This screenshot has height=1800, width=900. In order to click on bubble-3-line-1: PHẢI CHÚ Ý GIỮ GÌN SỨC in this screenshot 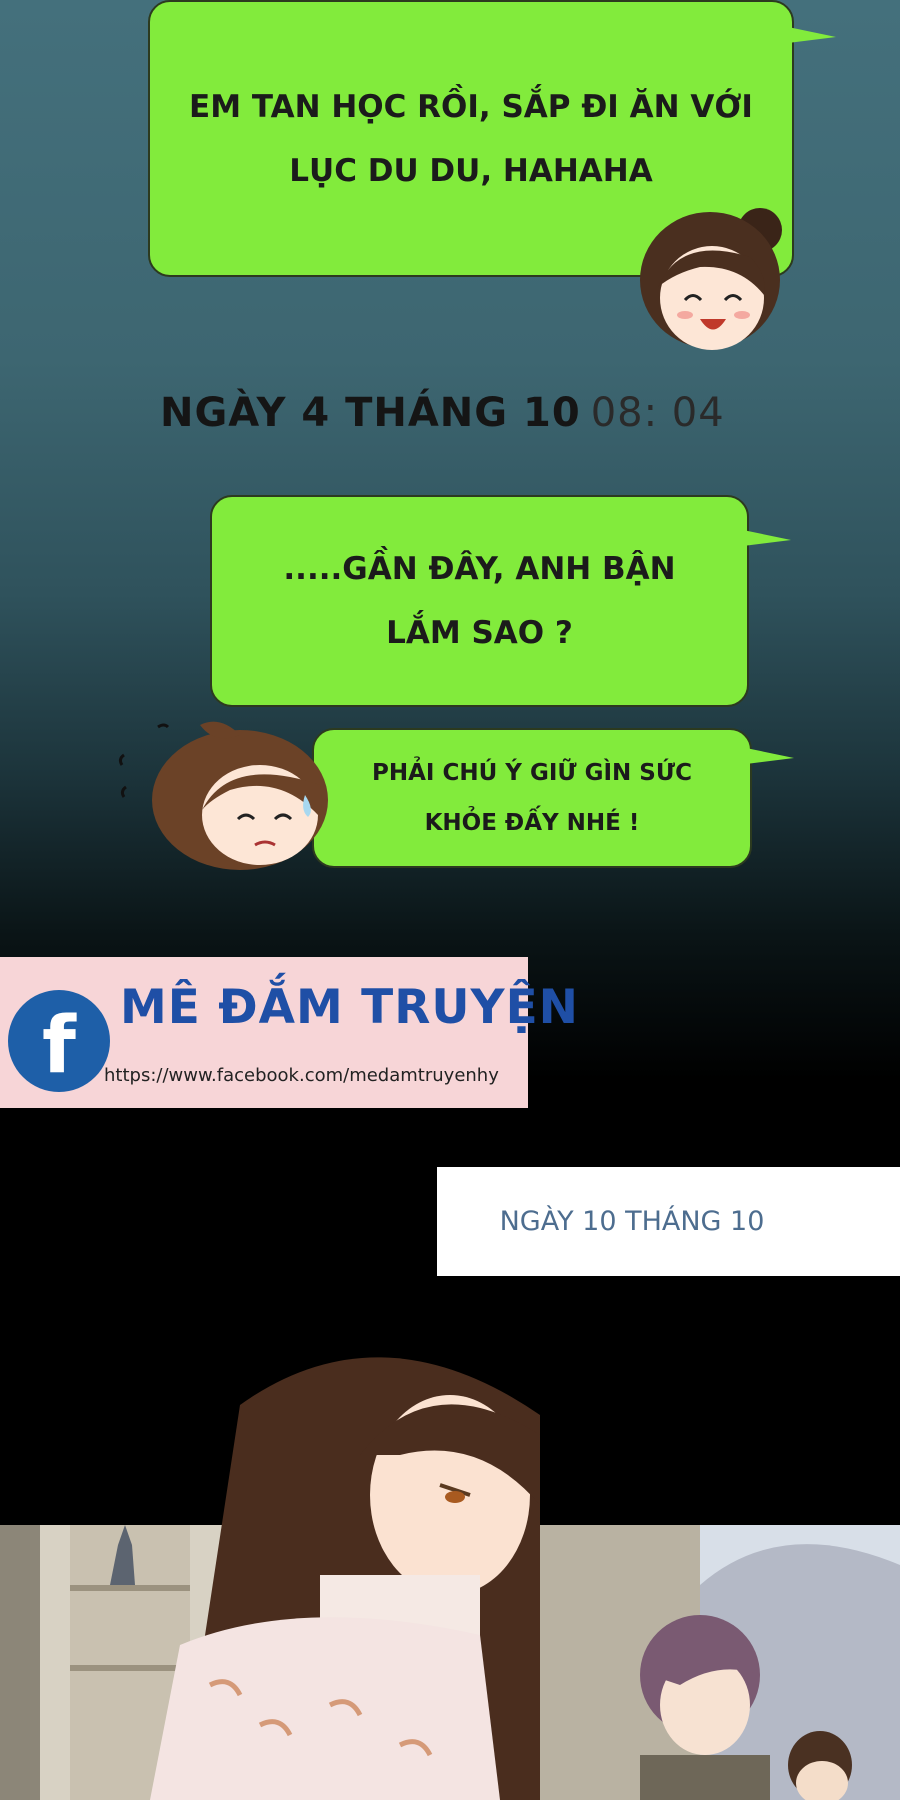, I will do `click(532, 773)`.